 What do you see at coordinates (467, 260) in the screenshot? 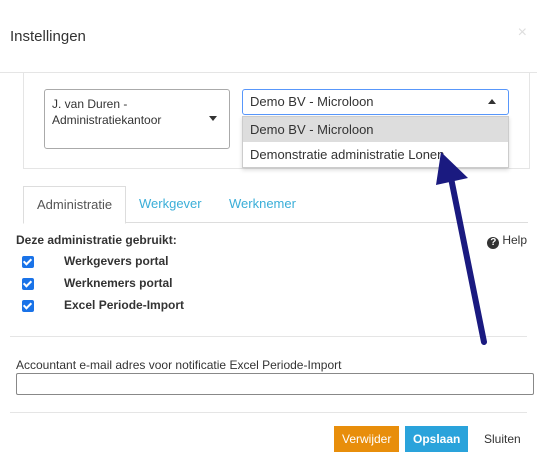
I see `arrow-shaft` at bounding box center [467, 260].